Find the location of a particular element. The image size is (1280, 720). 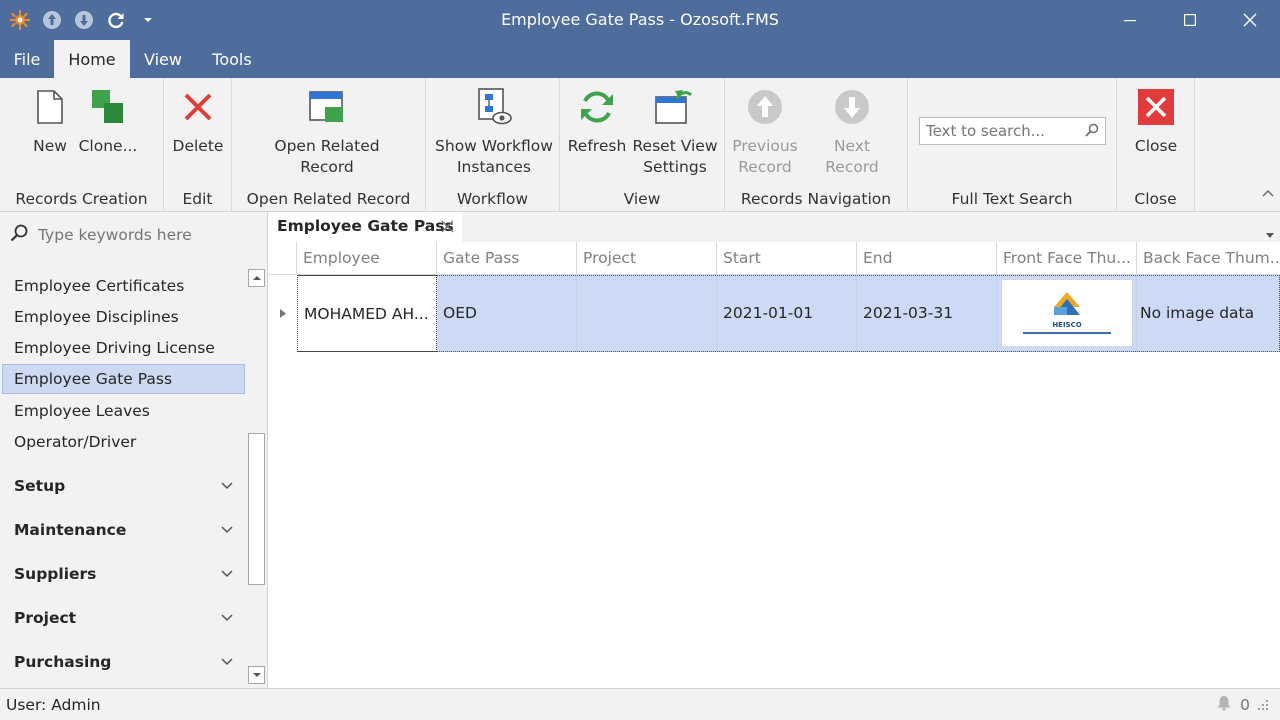

nav-search-input is located at coordinates (138, 235).